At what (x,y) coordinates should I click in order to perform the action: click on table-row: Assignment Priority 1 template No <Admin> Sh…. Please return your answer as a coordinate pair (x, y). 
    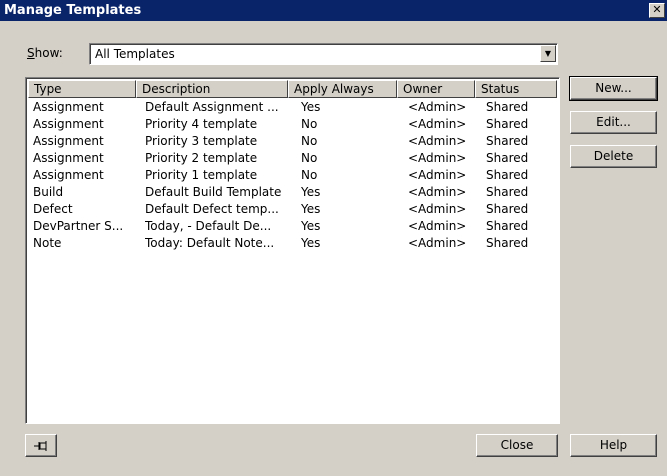
    Looking at the image, I should click on (292, 175).